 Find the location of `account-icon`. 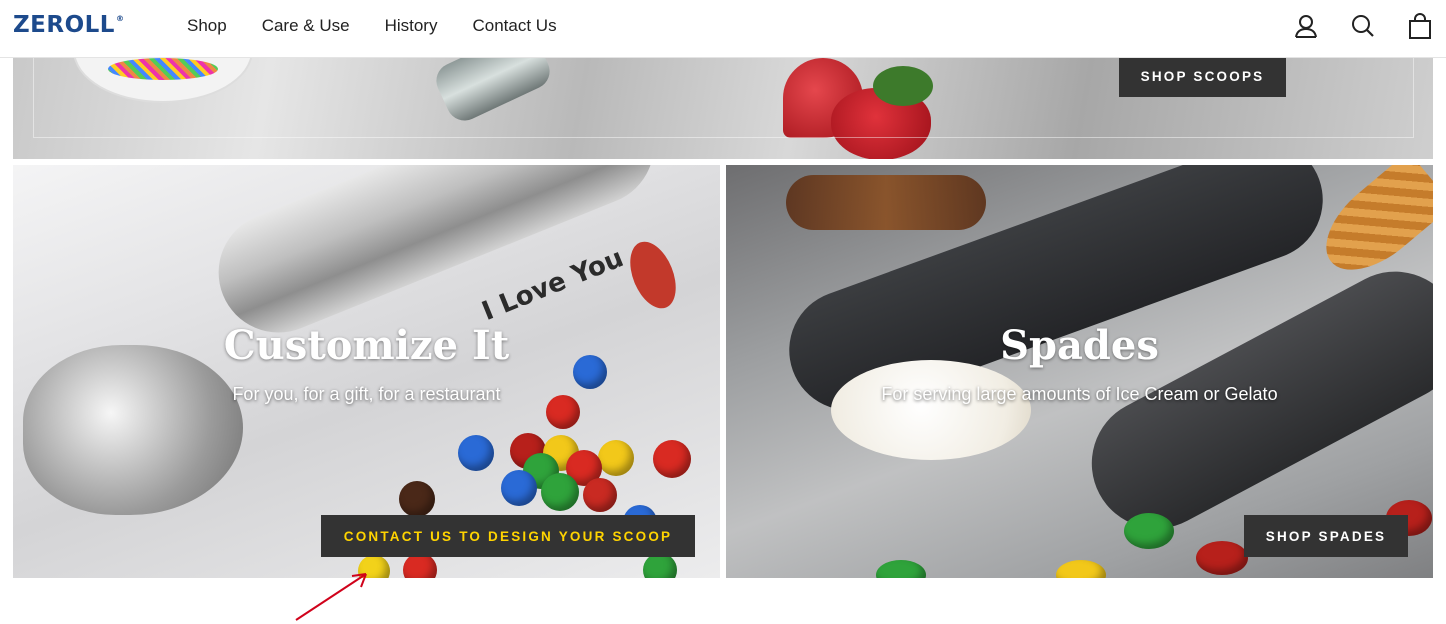

account-icon is located at coordinates (1306, 26).